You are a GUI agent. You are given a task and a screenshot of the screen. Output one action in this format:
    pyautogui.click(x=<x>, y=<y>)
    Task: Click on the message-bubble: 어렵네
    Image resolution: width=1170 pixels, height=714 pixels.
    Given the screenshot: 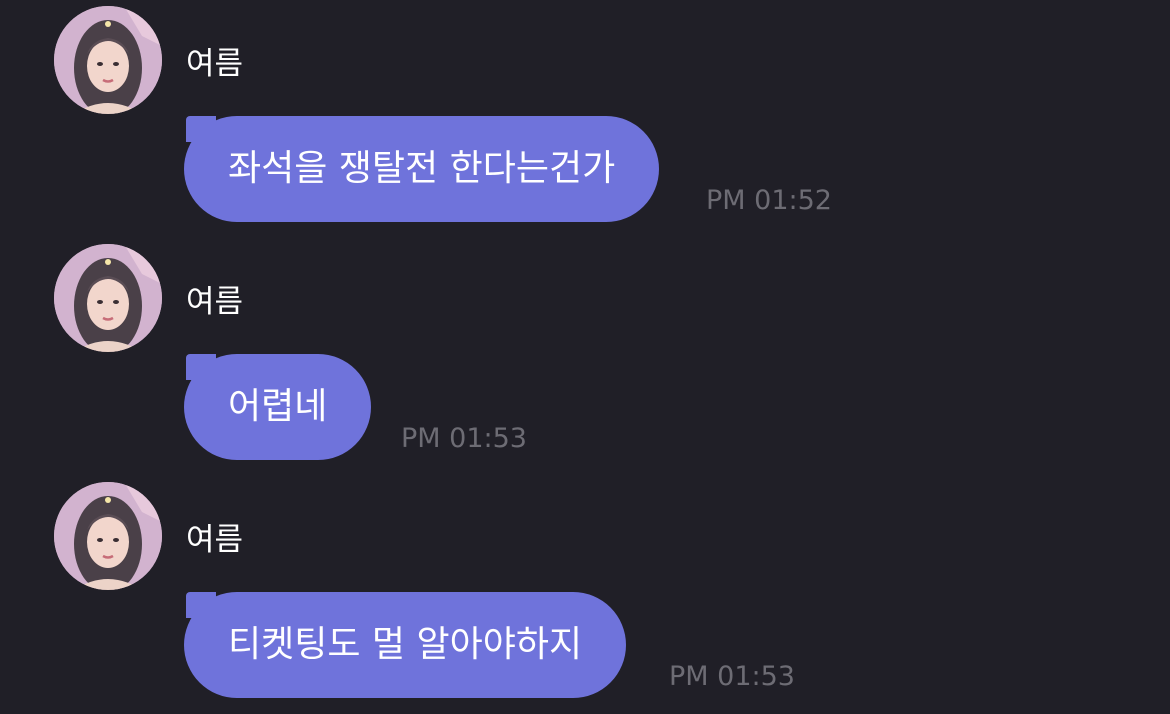 What is the action you would take?
    pyautogui.click(x=278, y=407)
    